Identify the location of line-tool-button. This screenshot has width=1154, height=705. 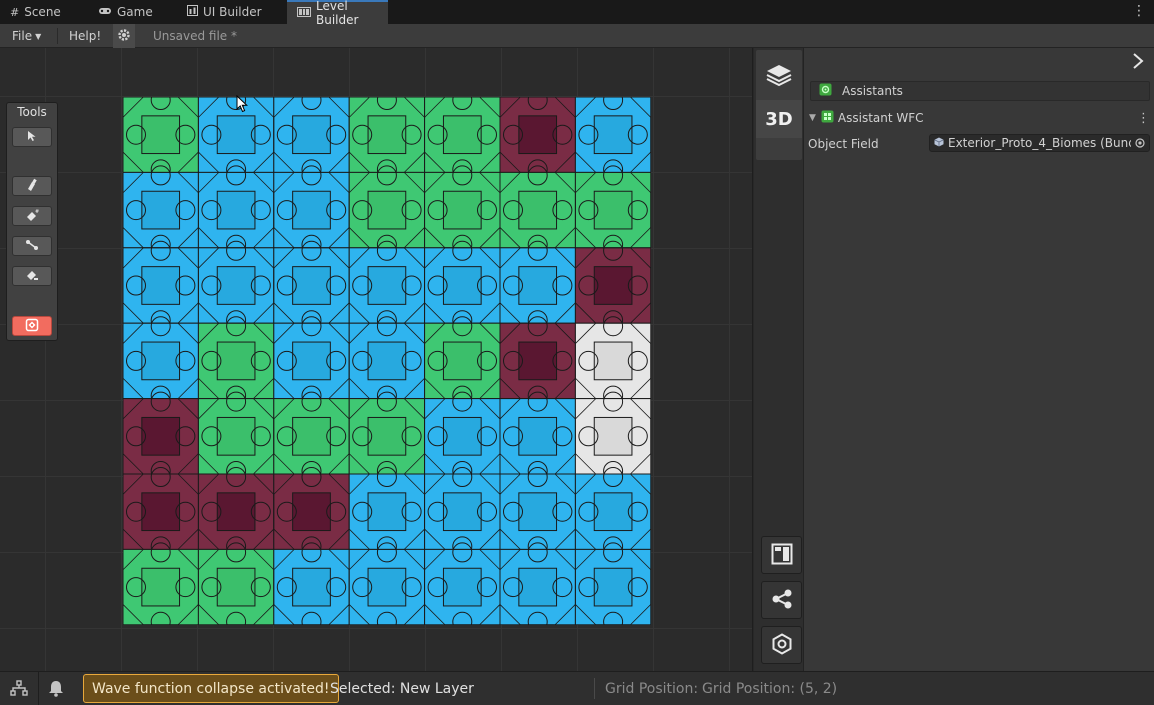
(32, 246).